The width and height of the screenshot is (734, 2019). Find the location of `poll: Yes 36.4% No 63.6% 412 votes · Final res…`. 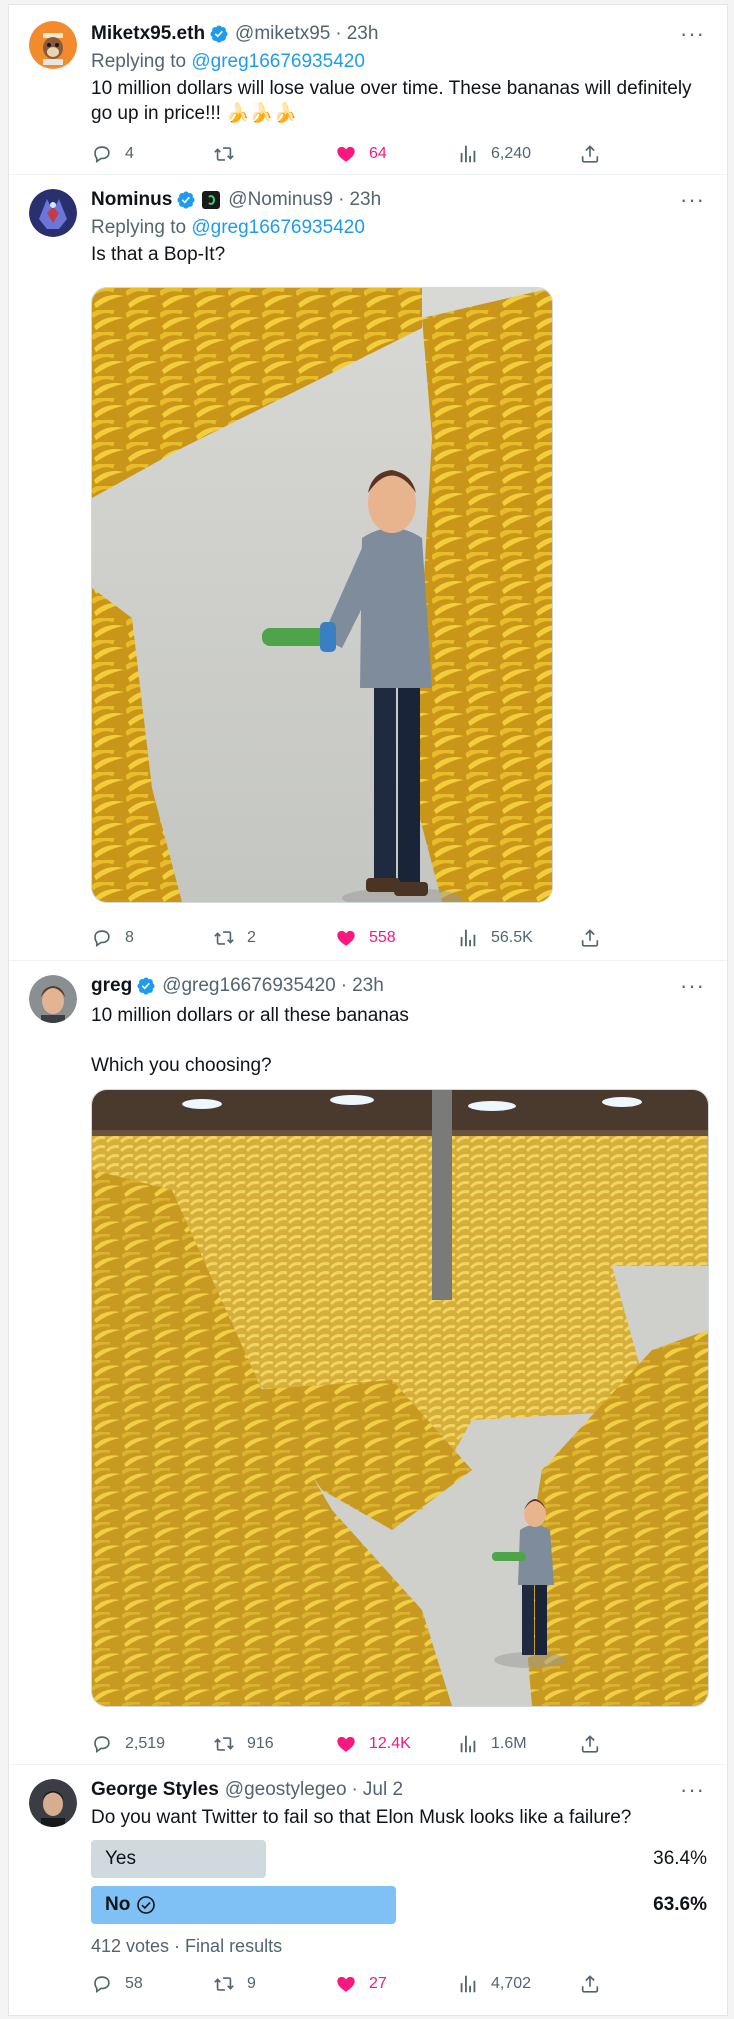

poll: Yes 36.4% No 63.6% 412 votes · Final res… is located at coordinates (399, 1898).